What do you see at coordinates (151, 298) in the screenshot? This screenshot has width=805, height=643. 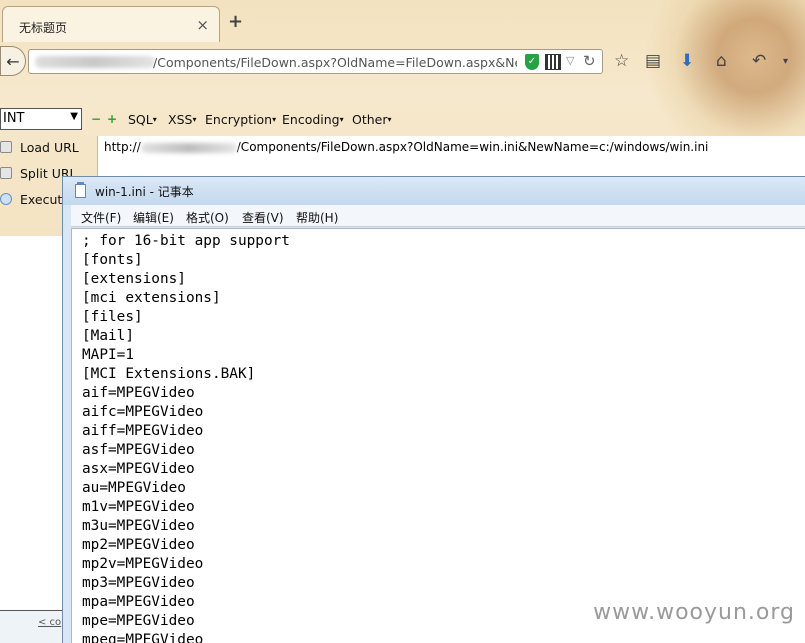 I see `text-line: [mci extensions]` at bounding box center [151, 298].